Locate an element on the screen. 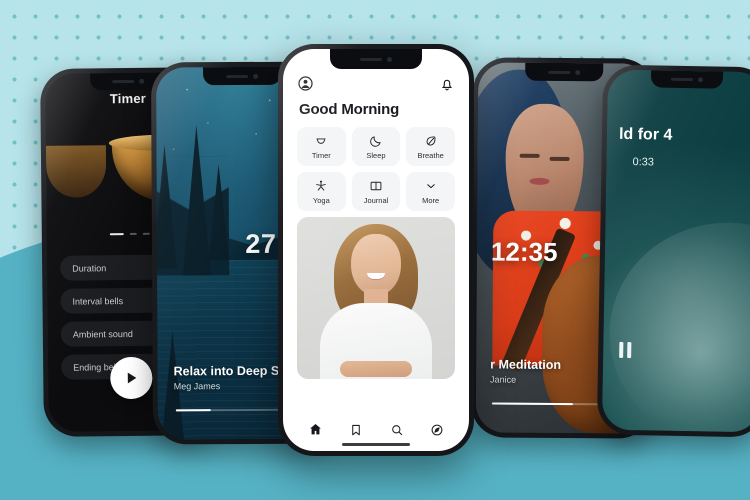 This screenshot has height=500, width=750. quick-action-label: Timer is located at coordinates (321, 155).